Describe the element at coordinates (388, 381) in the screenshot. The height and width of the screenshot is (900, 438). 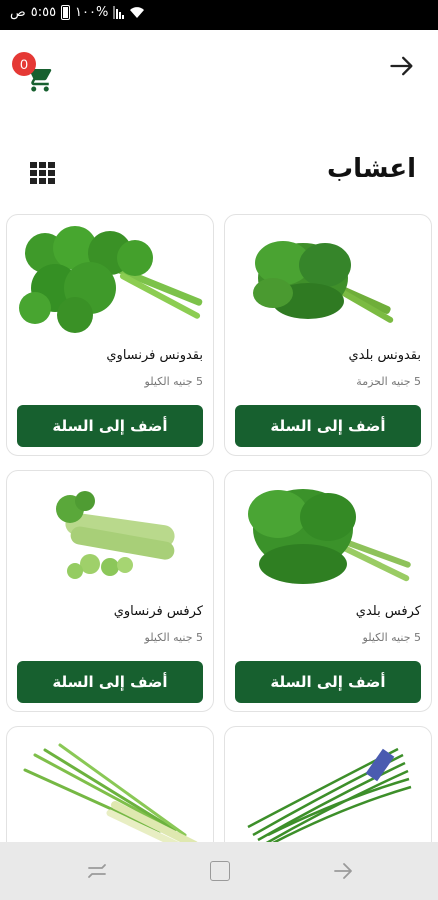
I see `product-price: 5 جنيه الحزمة` at that location.